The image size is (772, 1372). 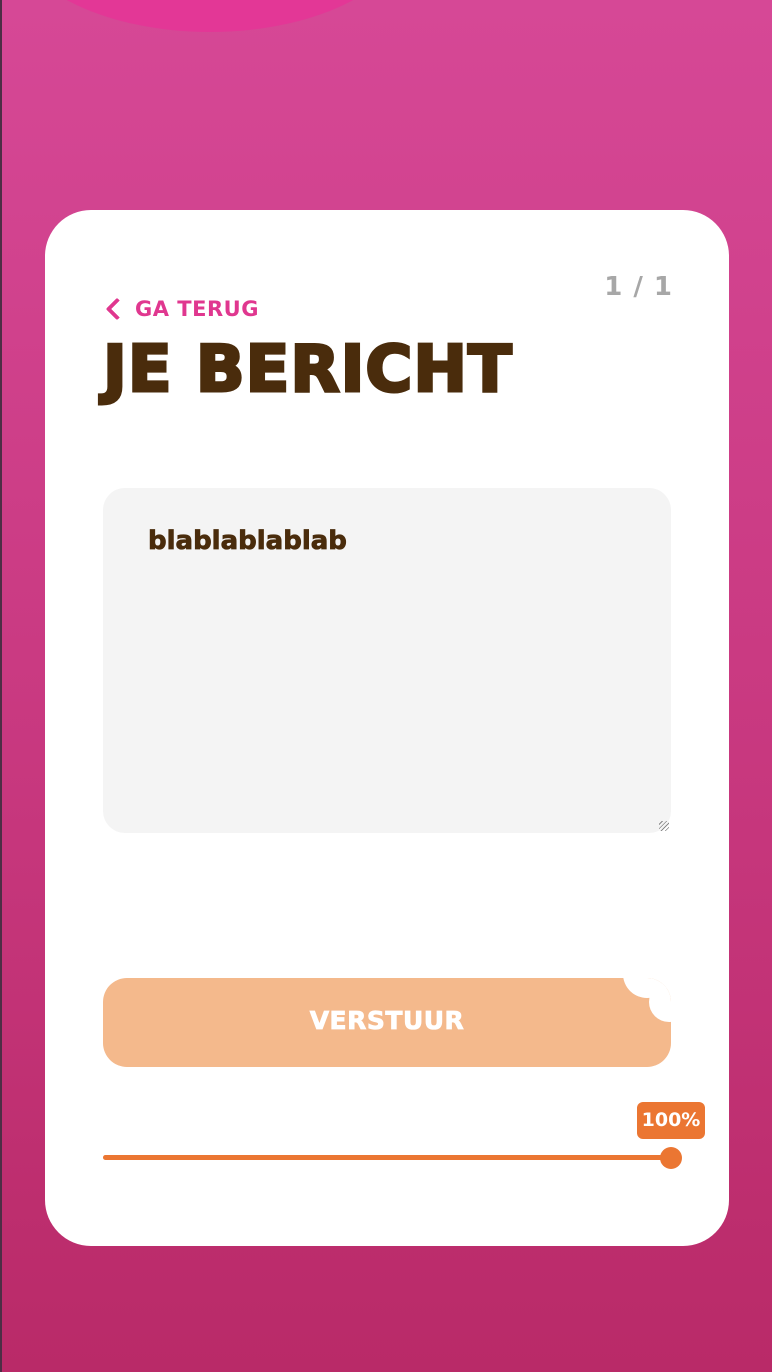 What do you see at coordinates (248, 541) in the screenshot?
I see `message-text: blablablablab` at bounding box center [248, 541].